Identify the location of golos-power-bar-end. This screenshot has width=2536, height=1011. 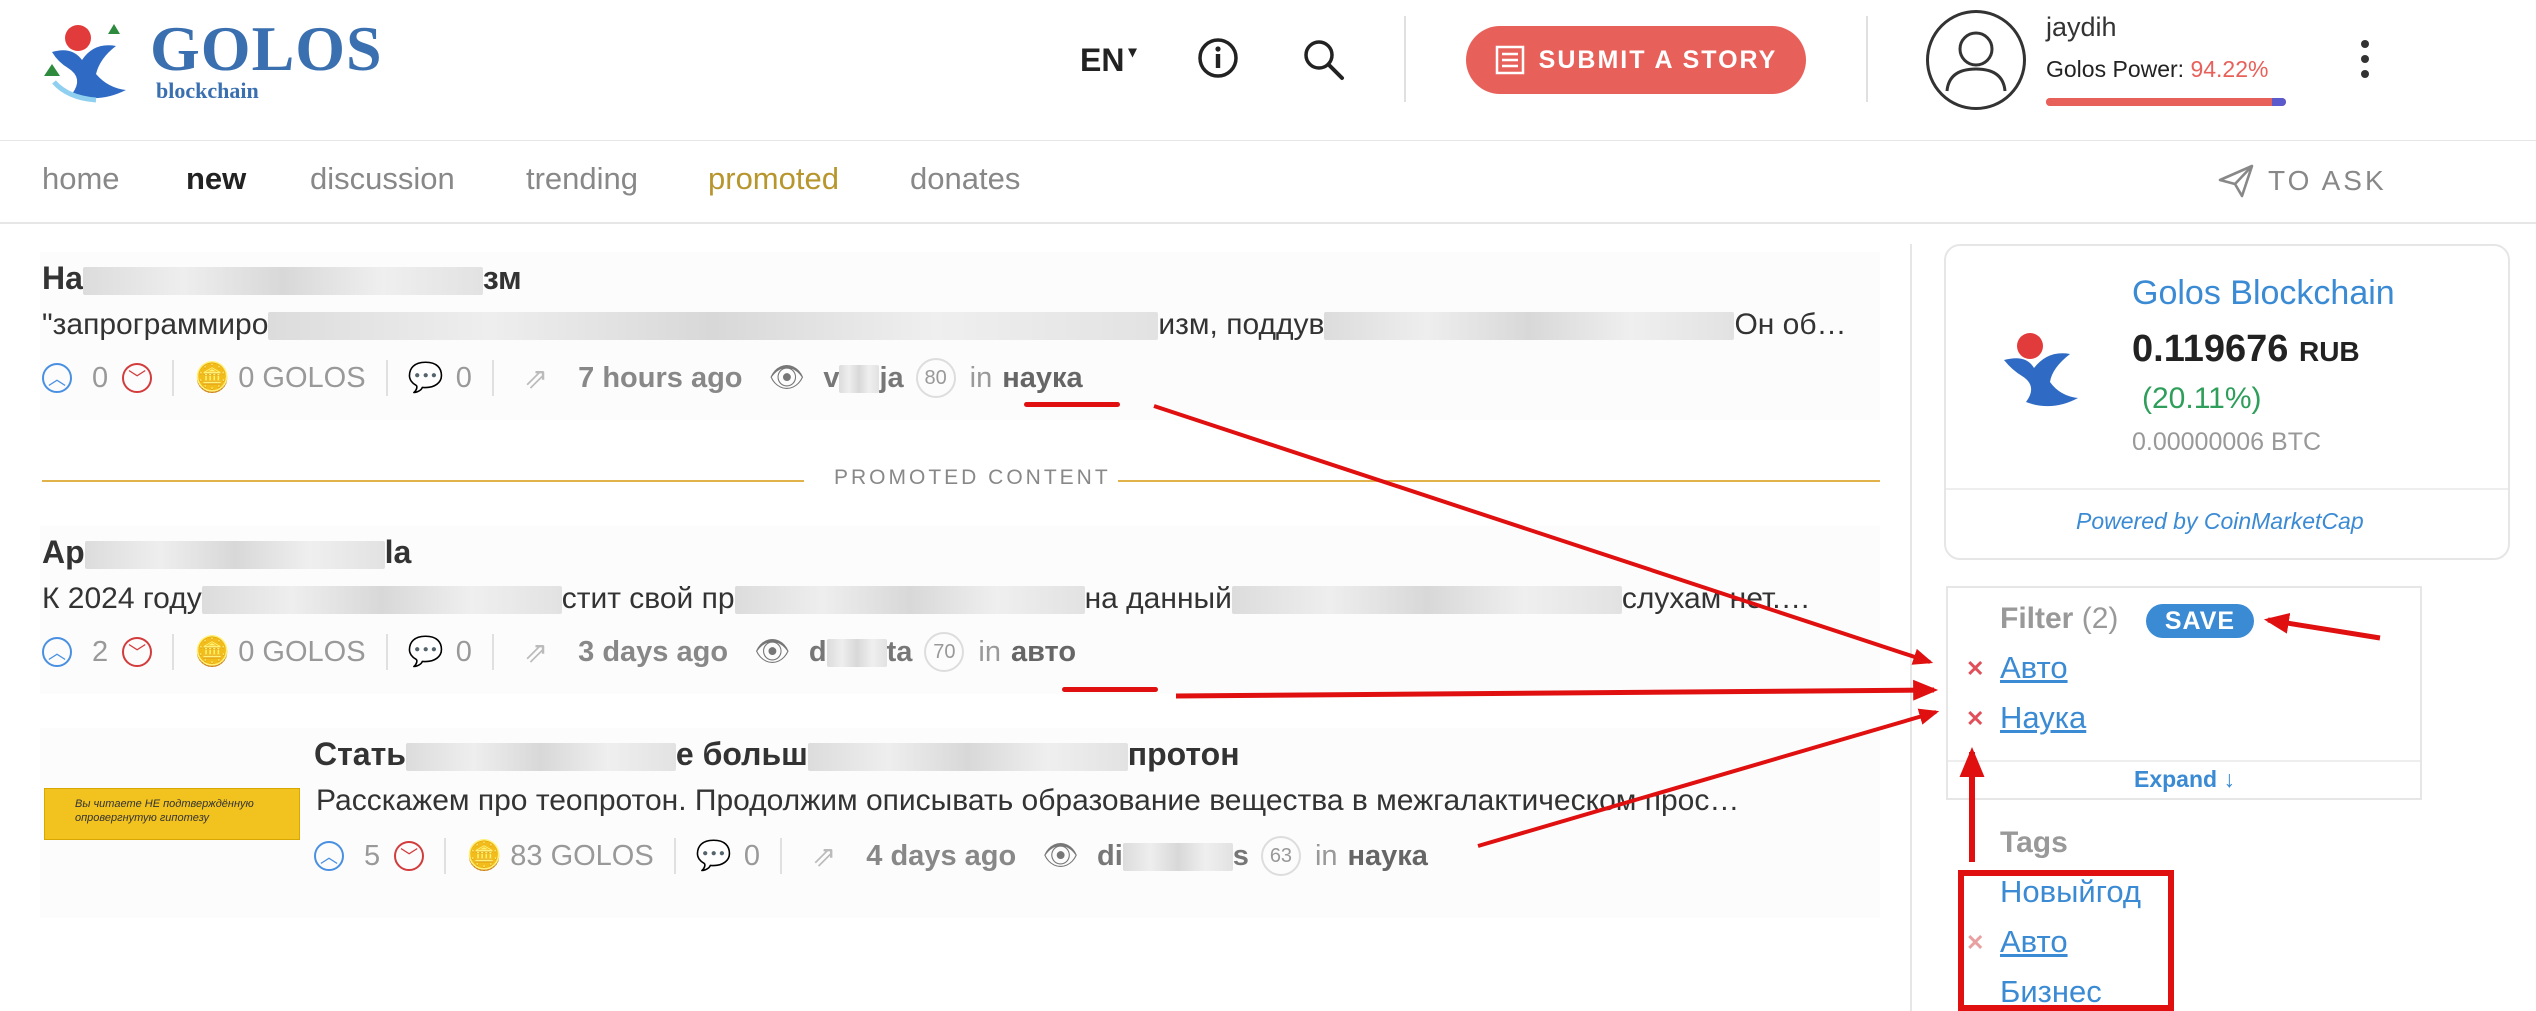
(2279, 102).